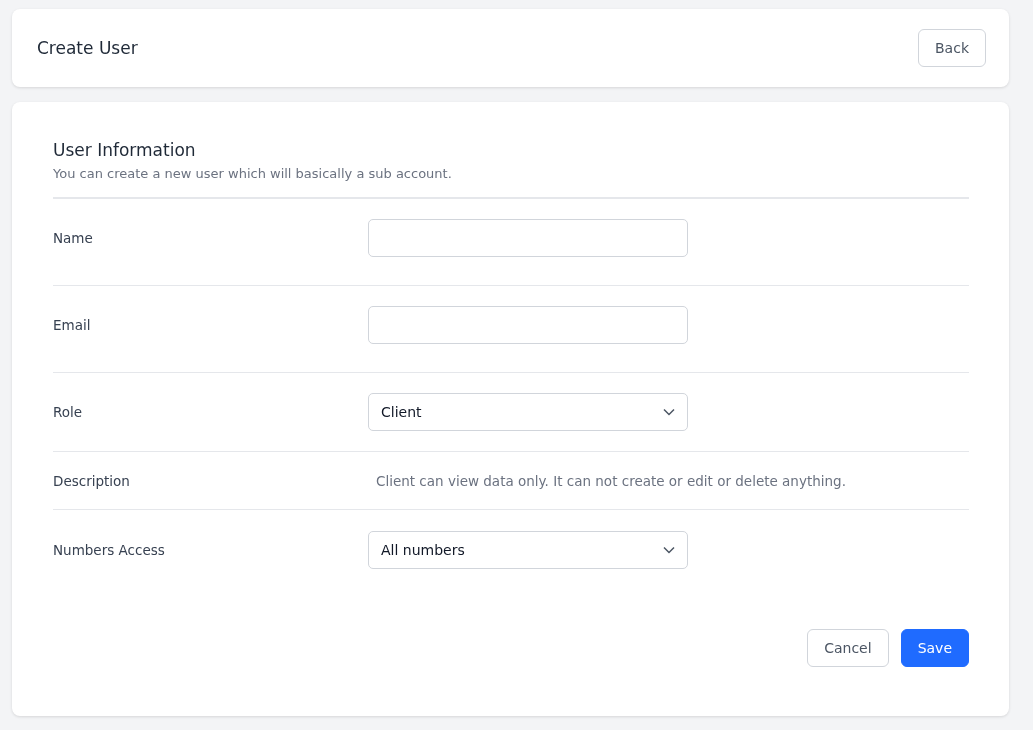  What do you see at coordinates (72, 325) in the screenshot?
I see `field-label: Email` at bounding box center [72, 325].